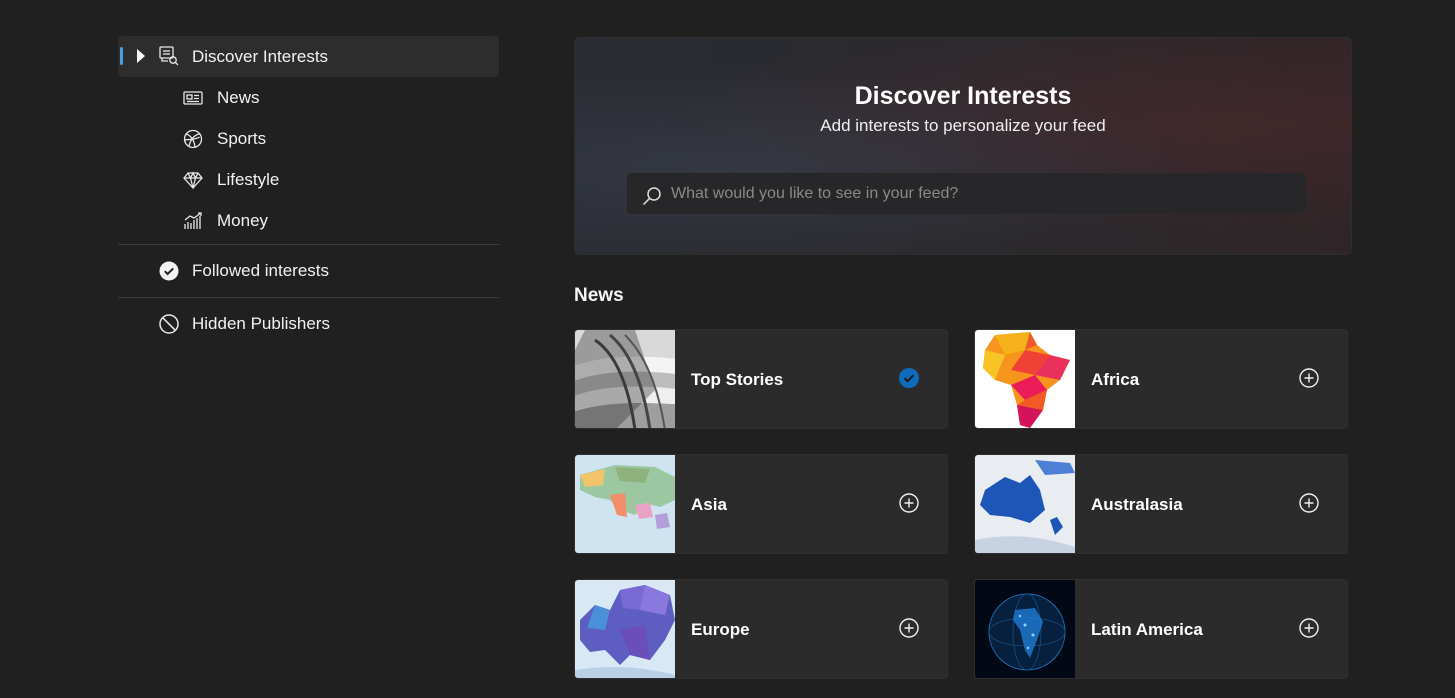 Image resolution: width=1455 pixels, height=698 pixels. What do you see at coordinates (1161, 379) in the screenshot?
I see `interest-card-africa: Africa` at bounding box center [1161, 379].